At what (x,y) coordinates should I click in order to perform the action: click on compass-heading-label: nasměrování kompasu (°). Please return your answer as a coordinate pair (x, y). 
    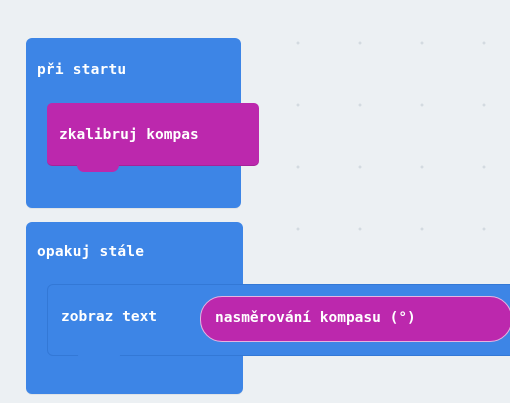
    Looking at the image, I should click on (315, 318).